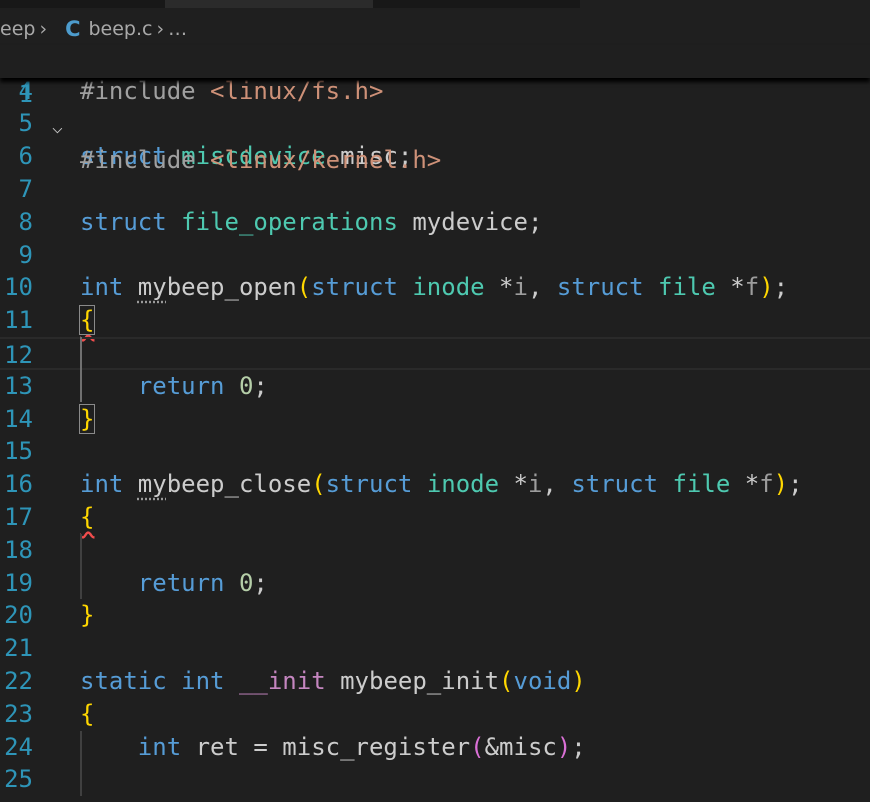  I want to click on c-file-icon: C, so click(73, 29).